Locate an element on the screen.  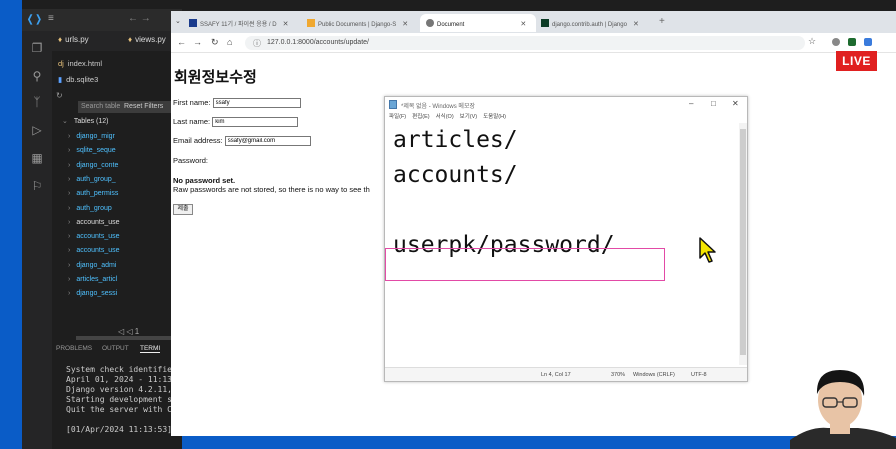
search-icon: ⚲ is located at coordinates (37, 76).